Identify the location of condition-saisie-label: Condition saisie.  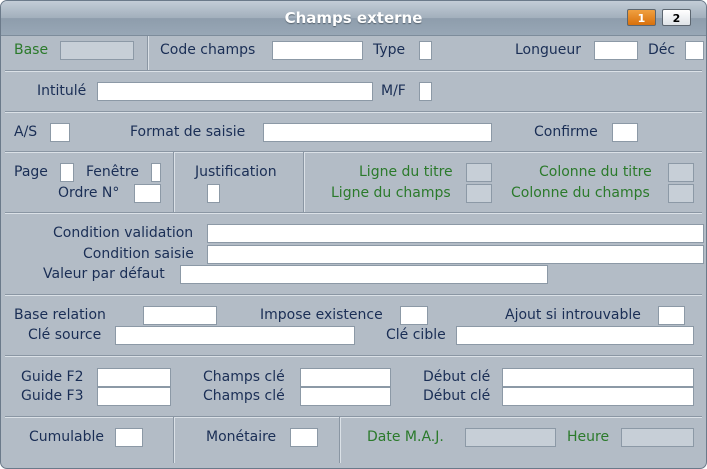
(138, 254).